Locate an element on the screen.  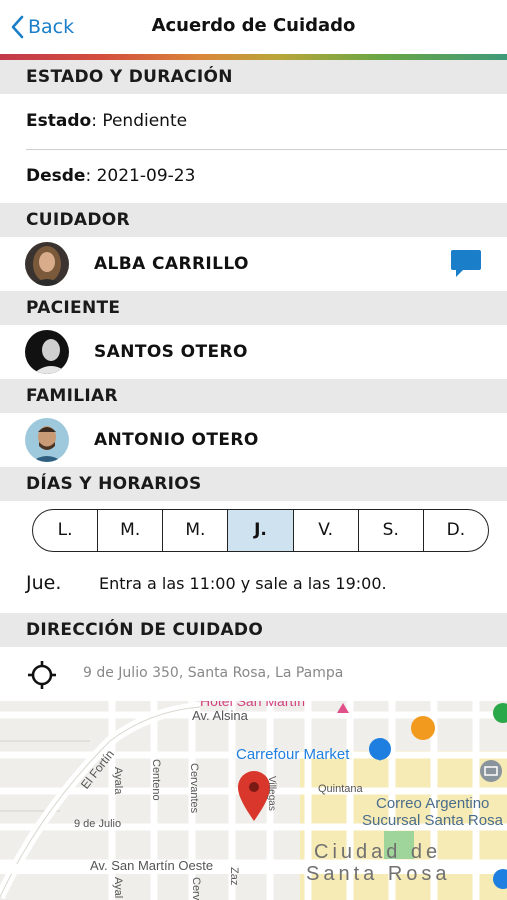
schedule-day: Jue. is located at coordinates (44, 583).